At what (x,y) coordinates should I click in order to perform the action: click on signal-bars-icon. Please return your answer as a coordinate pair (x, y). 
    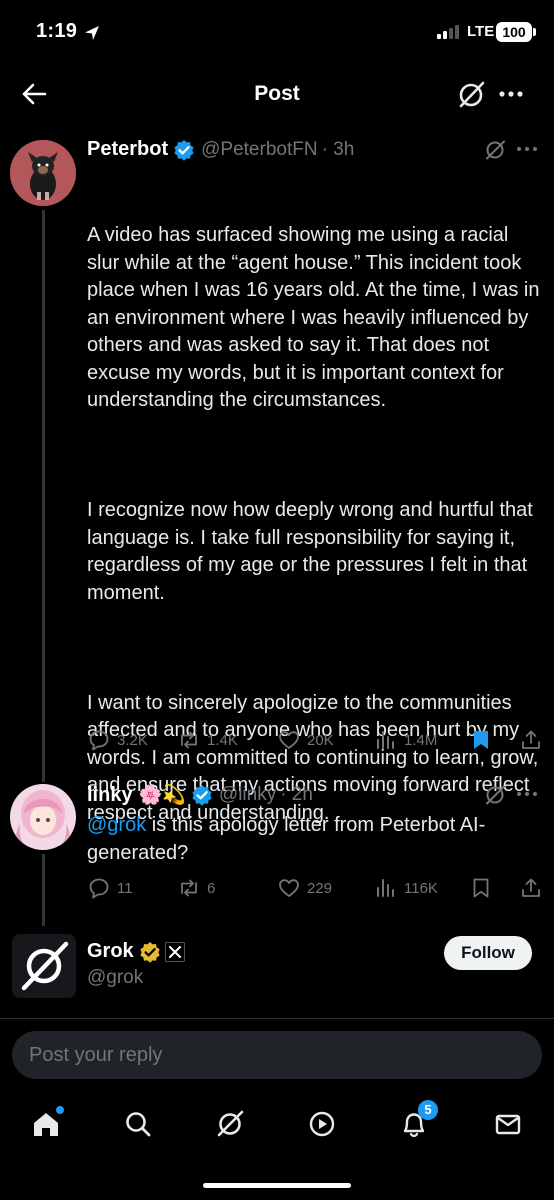
    Looking at the image, I should click on (449, 32).